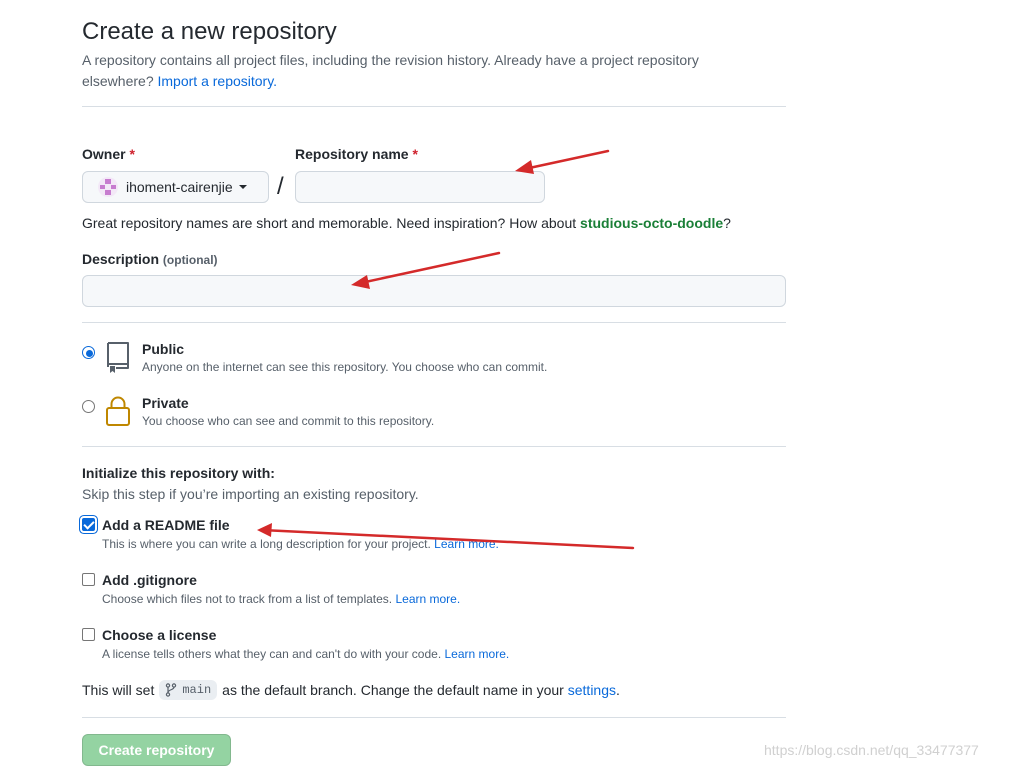 This screenshot has width=1018, height=769. Describe the element at coordinates (618, 690) in the screenshot. I see `branch-suffix: .` at that location.